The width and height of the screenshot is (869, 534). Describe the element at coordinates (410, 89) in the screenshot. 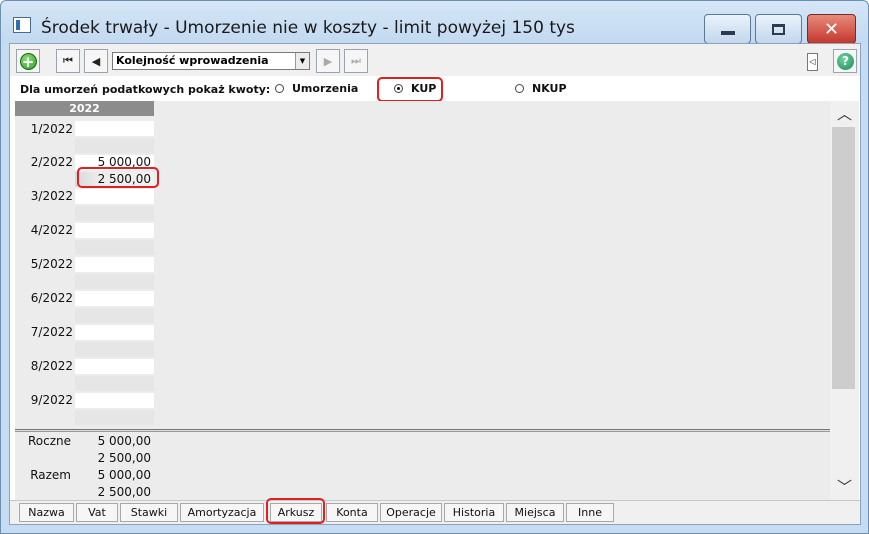

I see `highlight-kup` at that location.